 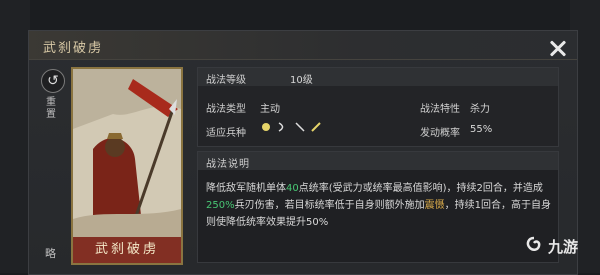 What do you see at coordinates (316, 127) in the screenshot?
I see `sword-icon` at bounding box center [316, 127].